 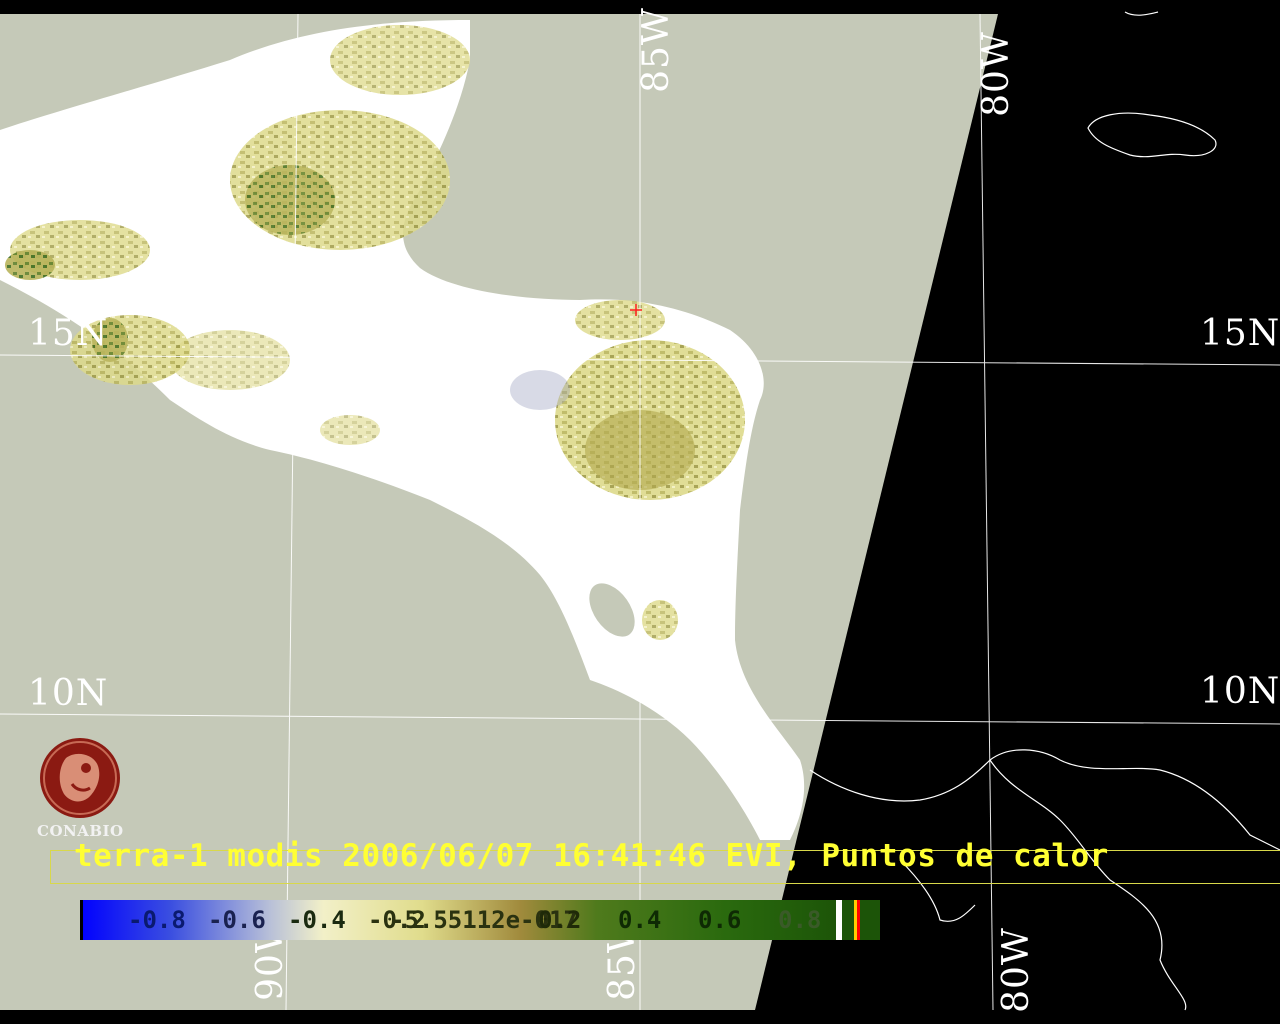 What do you see at coordinates (800, 920) in the screenshot?
I see `colorbar-tick: 0.8` at bounding box center [800, 920].